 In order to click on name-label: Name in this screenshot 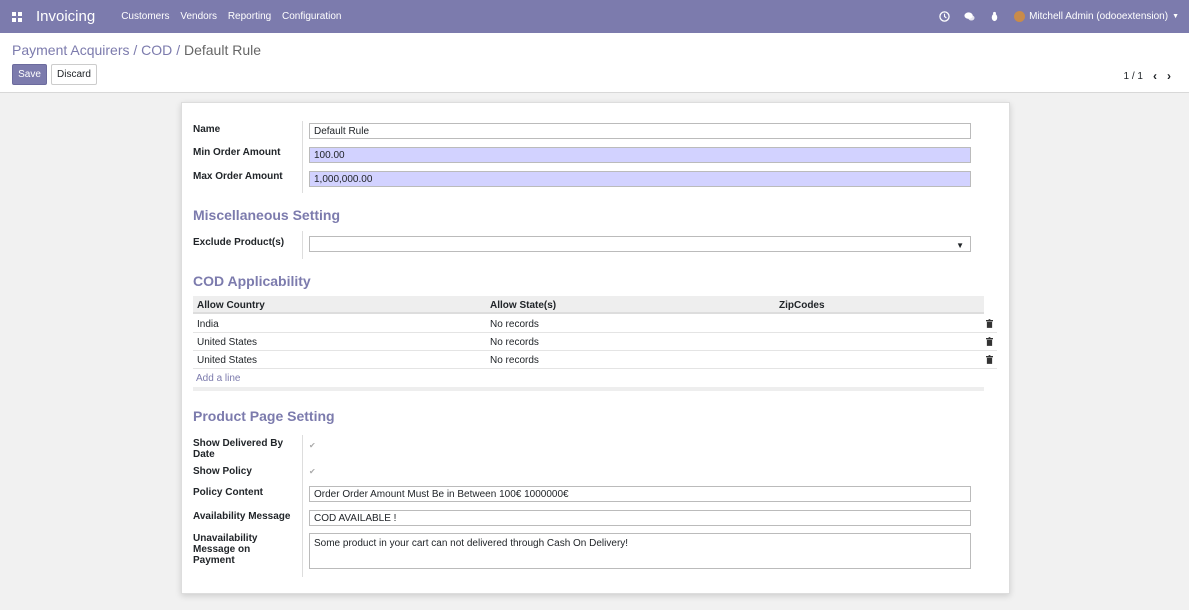, I will do `click(207, 129)`.